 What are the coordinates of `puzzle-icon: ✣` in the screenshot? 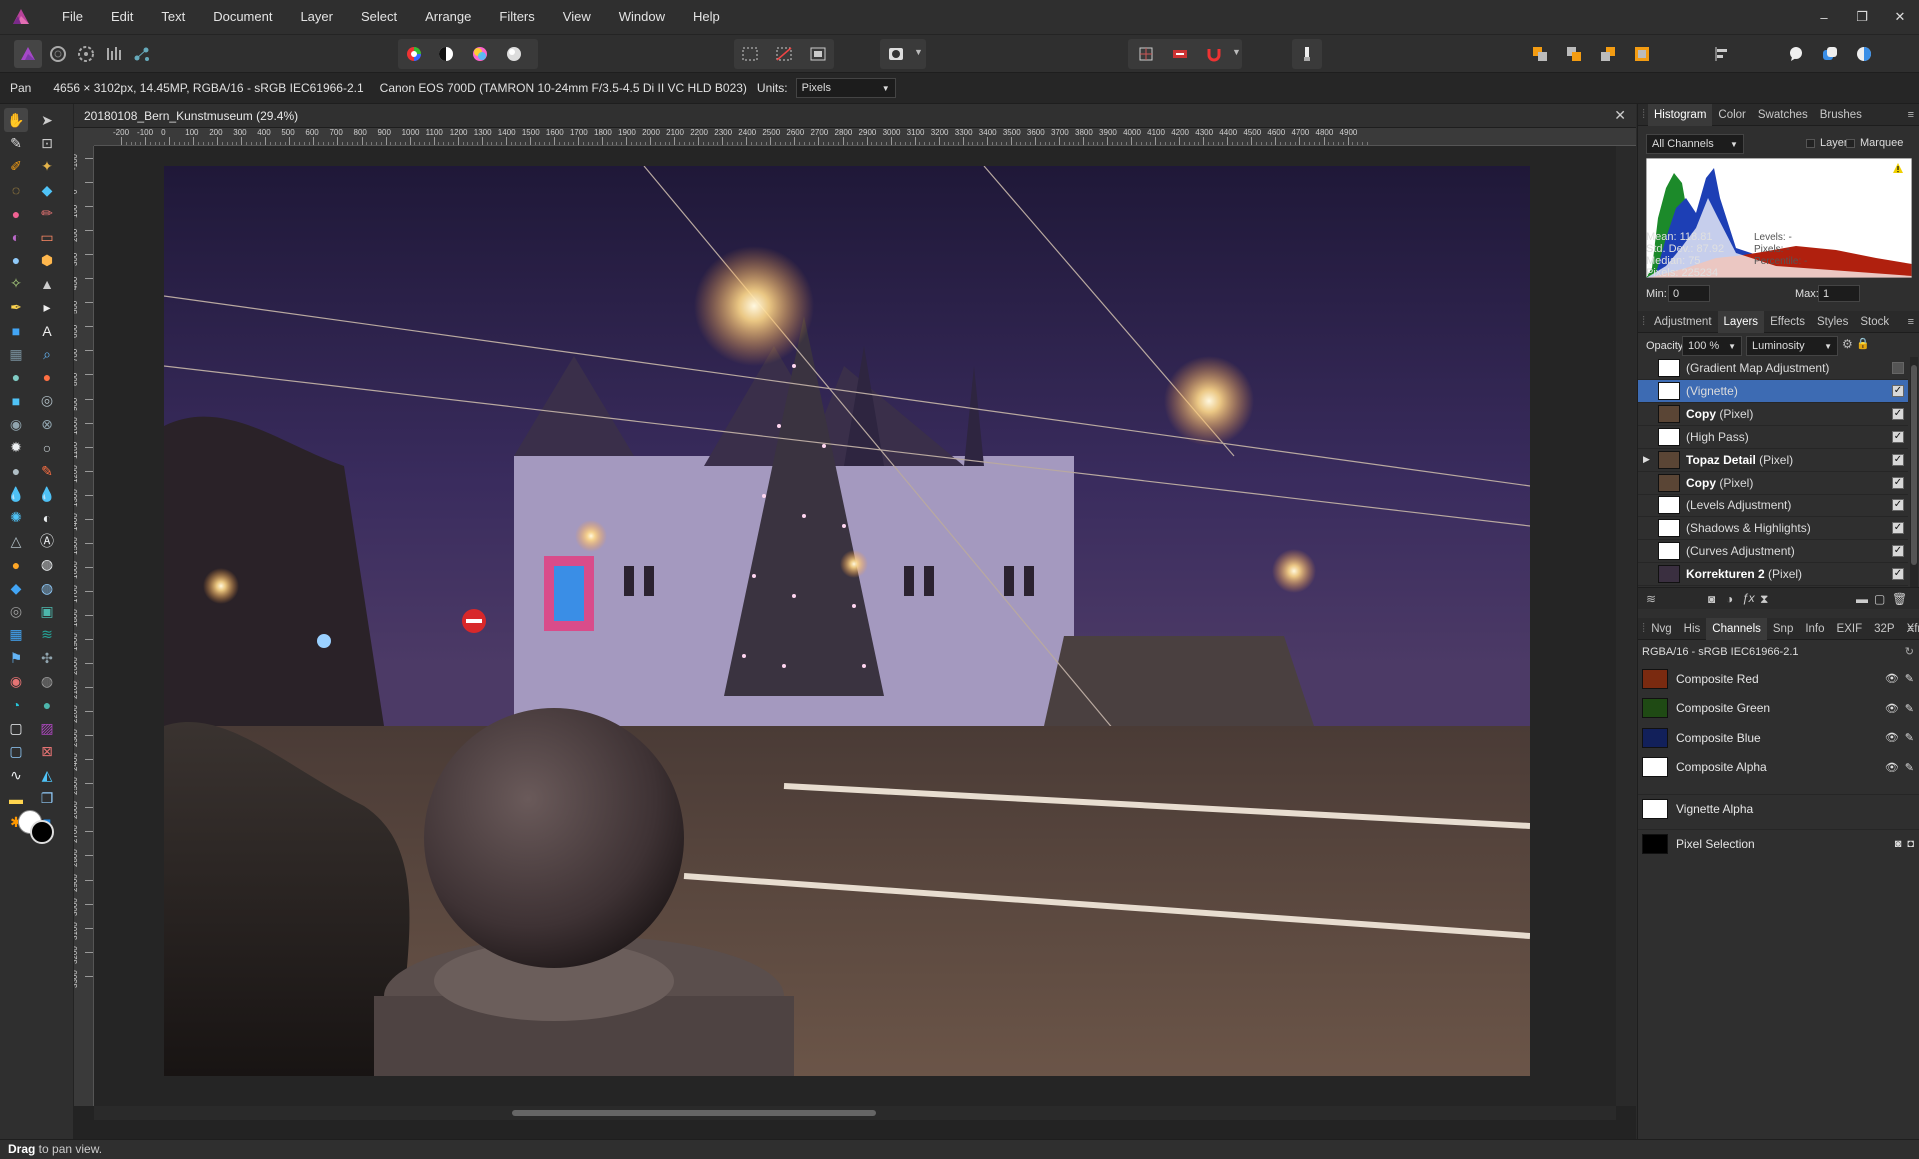 It's located at (47, 658).